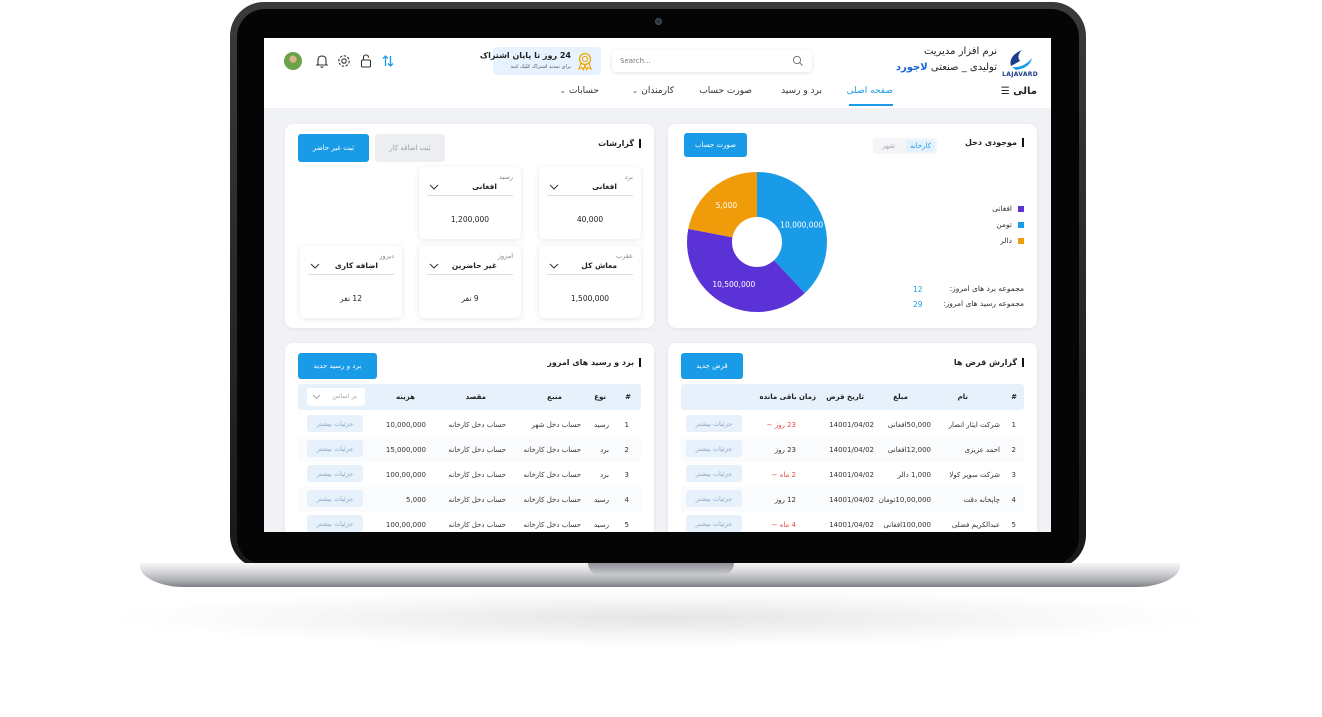  I want to click on report-card-bord: برد افغانی 40,000, so click(590, 203).